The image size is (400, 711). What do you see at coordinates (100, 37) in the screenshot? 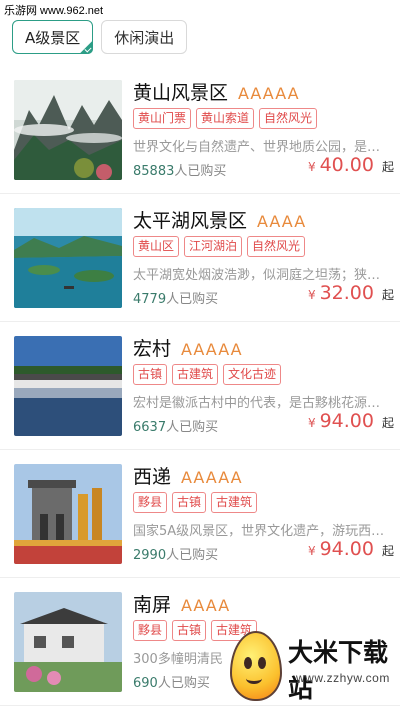
I see `category-tabs: A级景区 休闲演出` at bounding box center [100, 37].